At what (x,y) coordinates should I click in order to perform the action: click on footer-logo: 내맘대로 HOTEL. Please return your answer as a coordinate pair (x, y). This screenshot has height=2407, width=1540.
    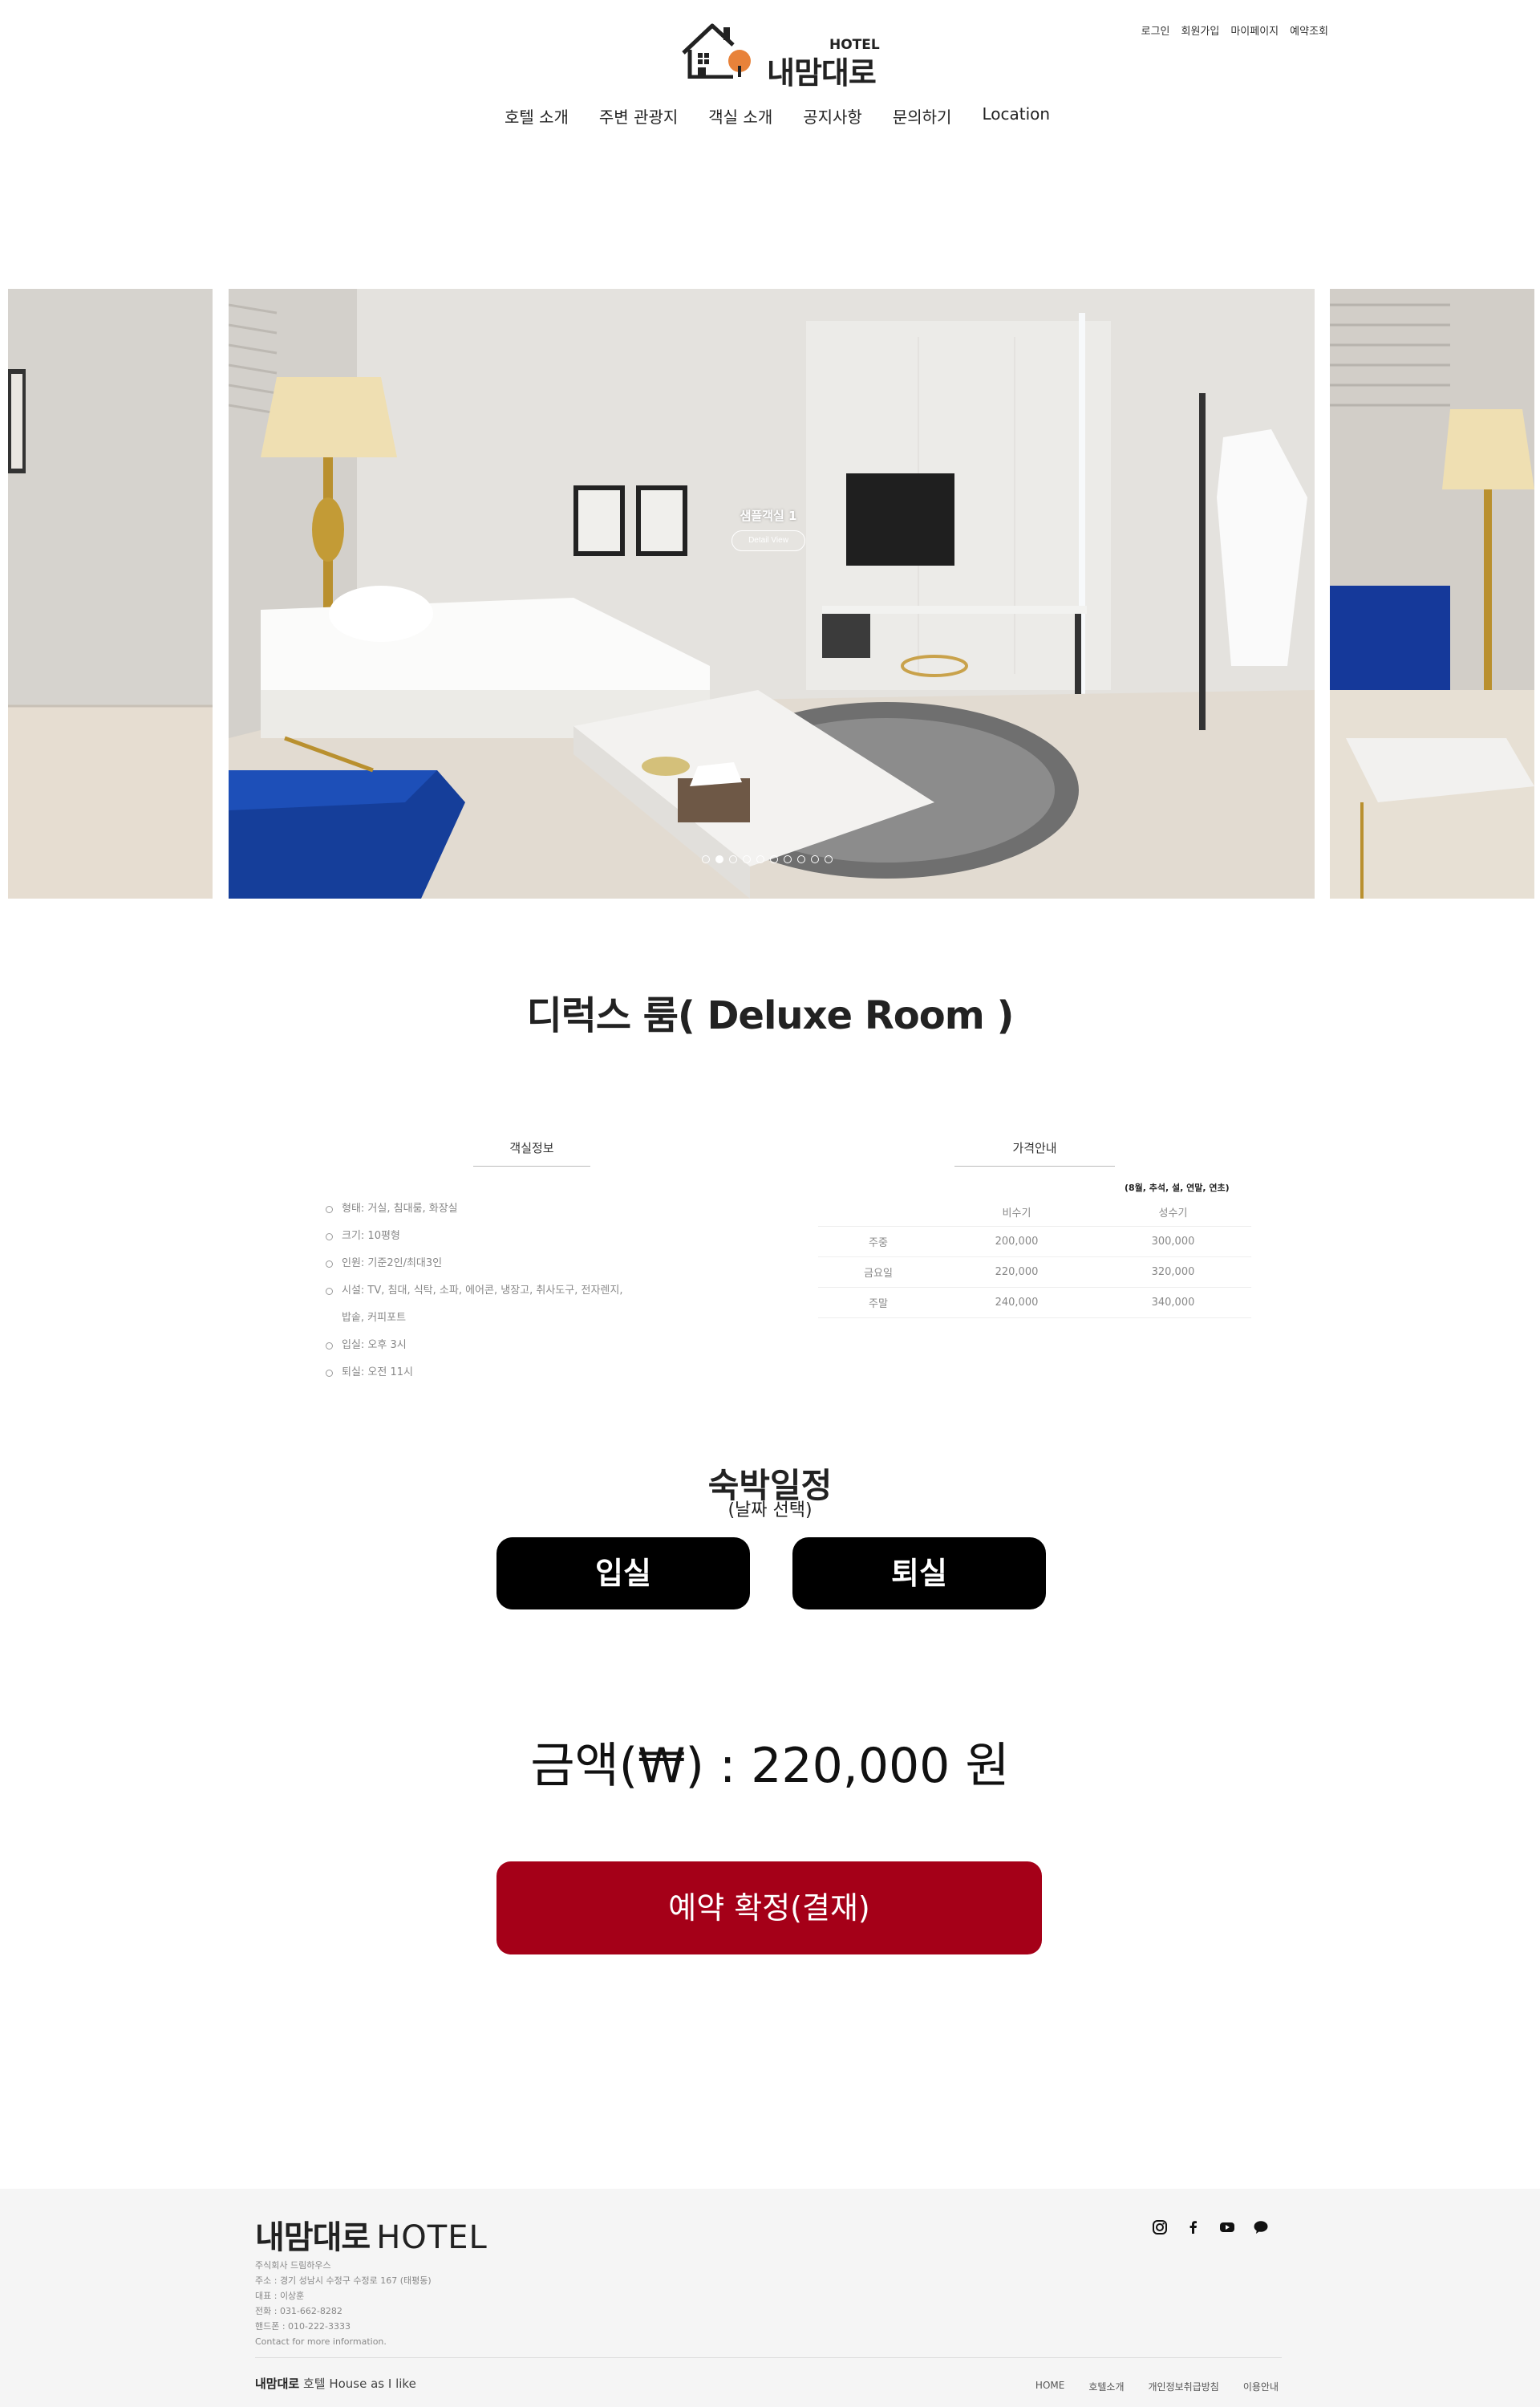
    Looking at the image, I should click on (371, 2234).